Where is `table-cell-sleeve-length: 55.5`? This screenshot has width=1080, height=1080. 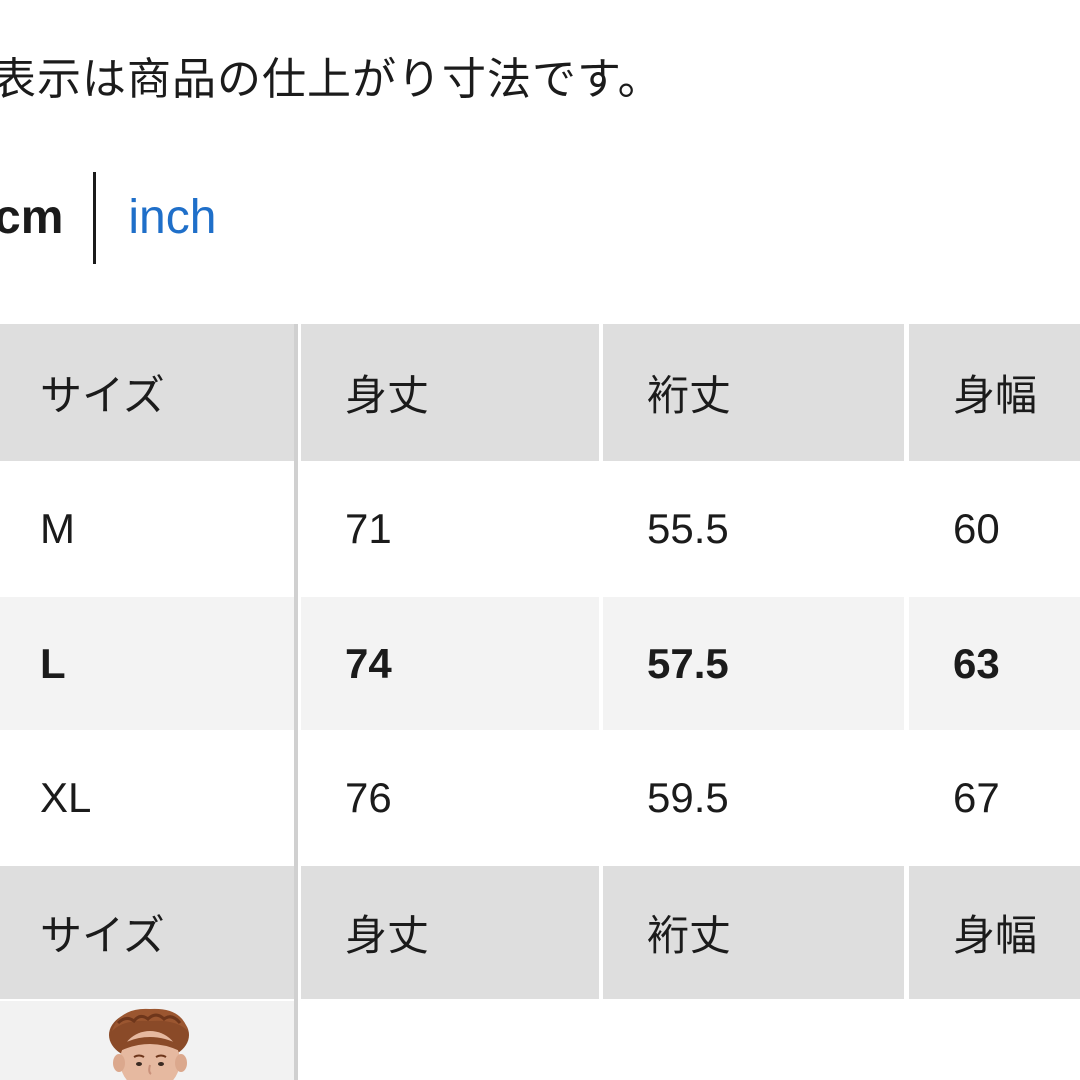 table-cell-sleeve-length: 55.5 is located at coordinates (753, 529).